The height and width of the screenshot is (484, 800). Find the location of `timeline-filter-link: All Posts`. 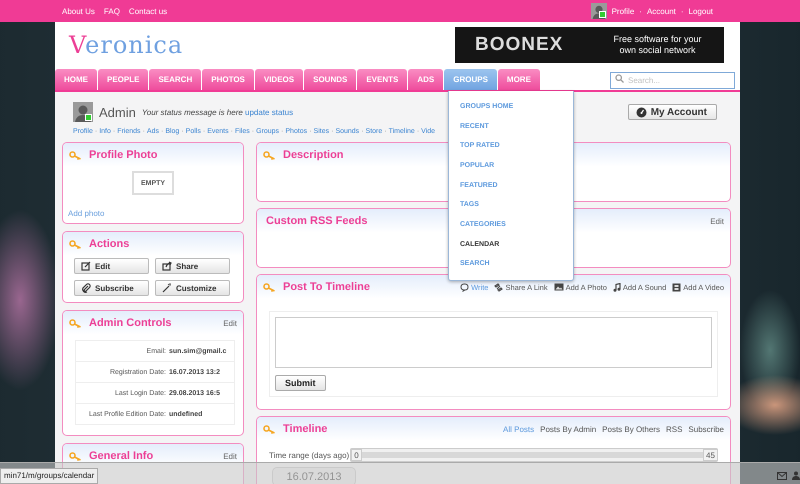

timeline-filter-link: All Posts is located at coordinates (518, 429).